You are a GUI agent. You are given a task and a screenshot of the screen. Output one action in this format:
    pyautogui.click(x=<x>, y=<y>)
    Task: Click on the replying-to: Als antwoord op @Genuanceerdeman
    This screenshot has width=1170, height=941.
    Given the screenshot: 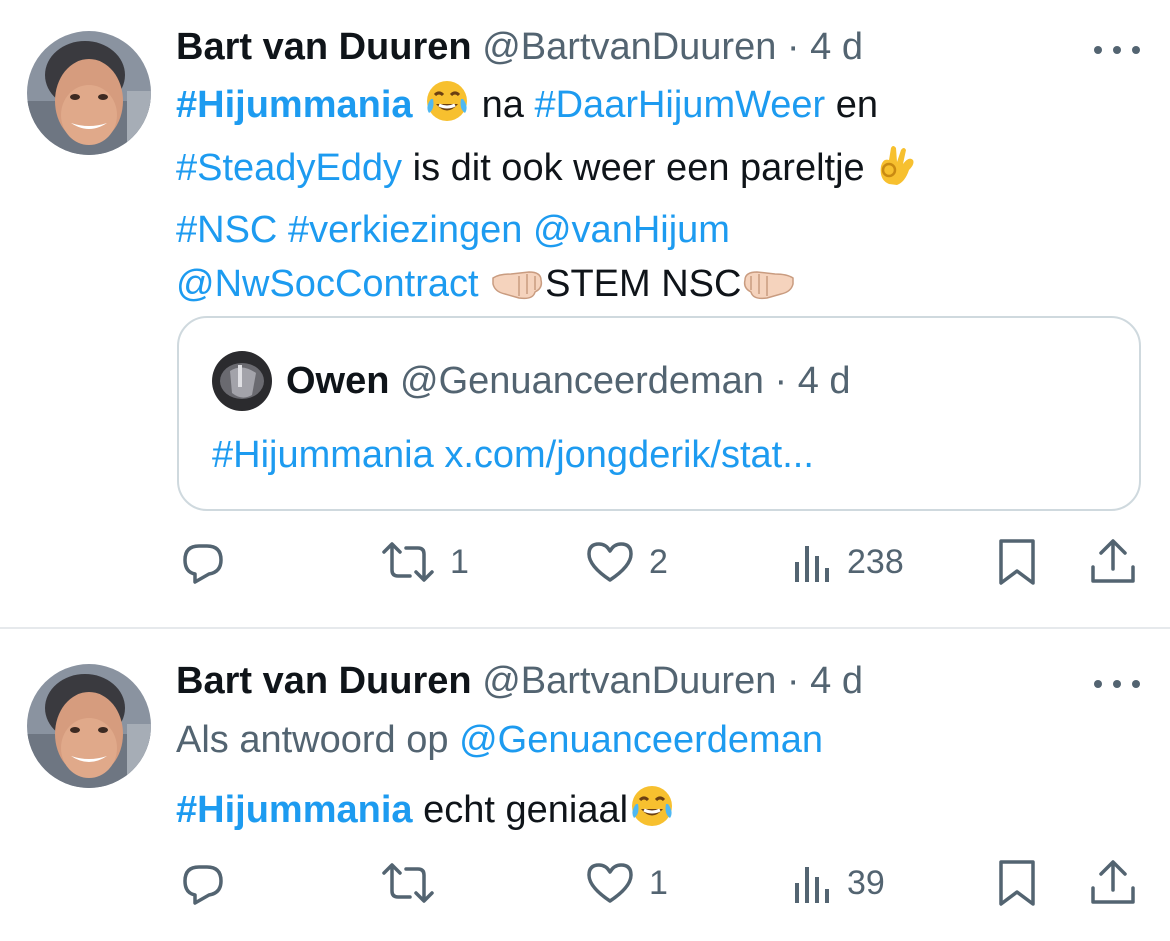 What is the action you would take?
    pyautogui.click(x=499, y=740)
    